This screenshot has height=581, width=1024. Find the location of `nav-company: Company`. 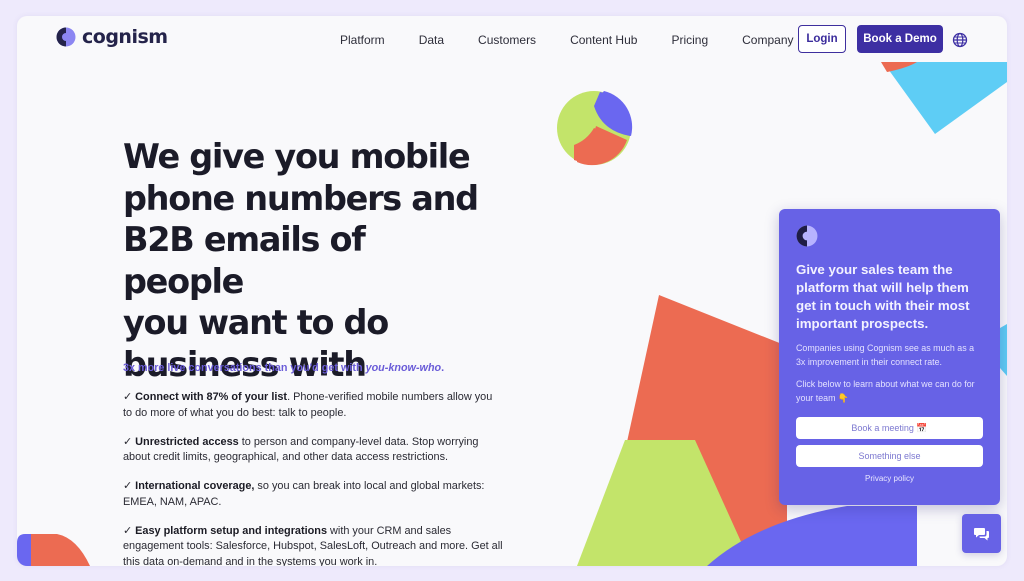

nav-company: Company is located at coordinates (767, 40).